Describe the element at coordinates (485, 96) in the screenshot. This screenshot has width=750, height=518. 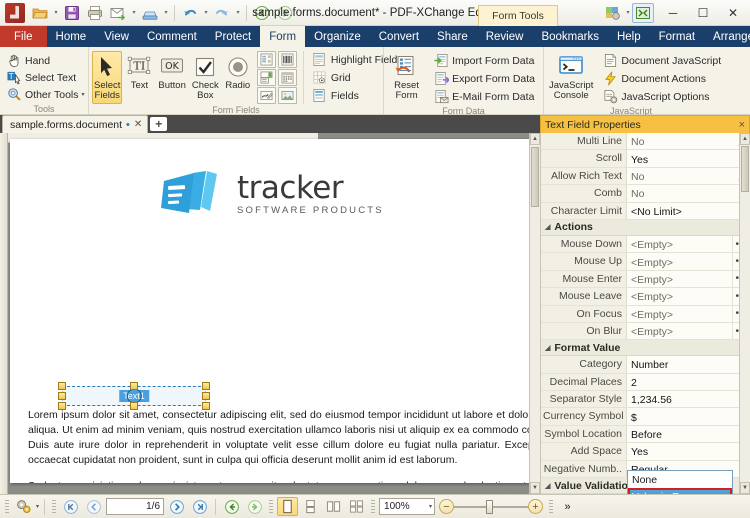
I see `email-form-data-button: E-Mail Form Data` at that location.